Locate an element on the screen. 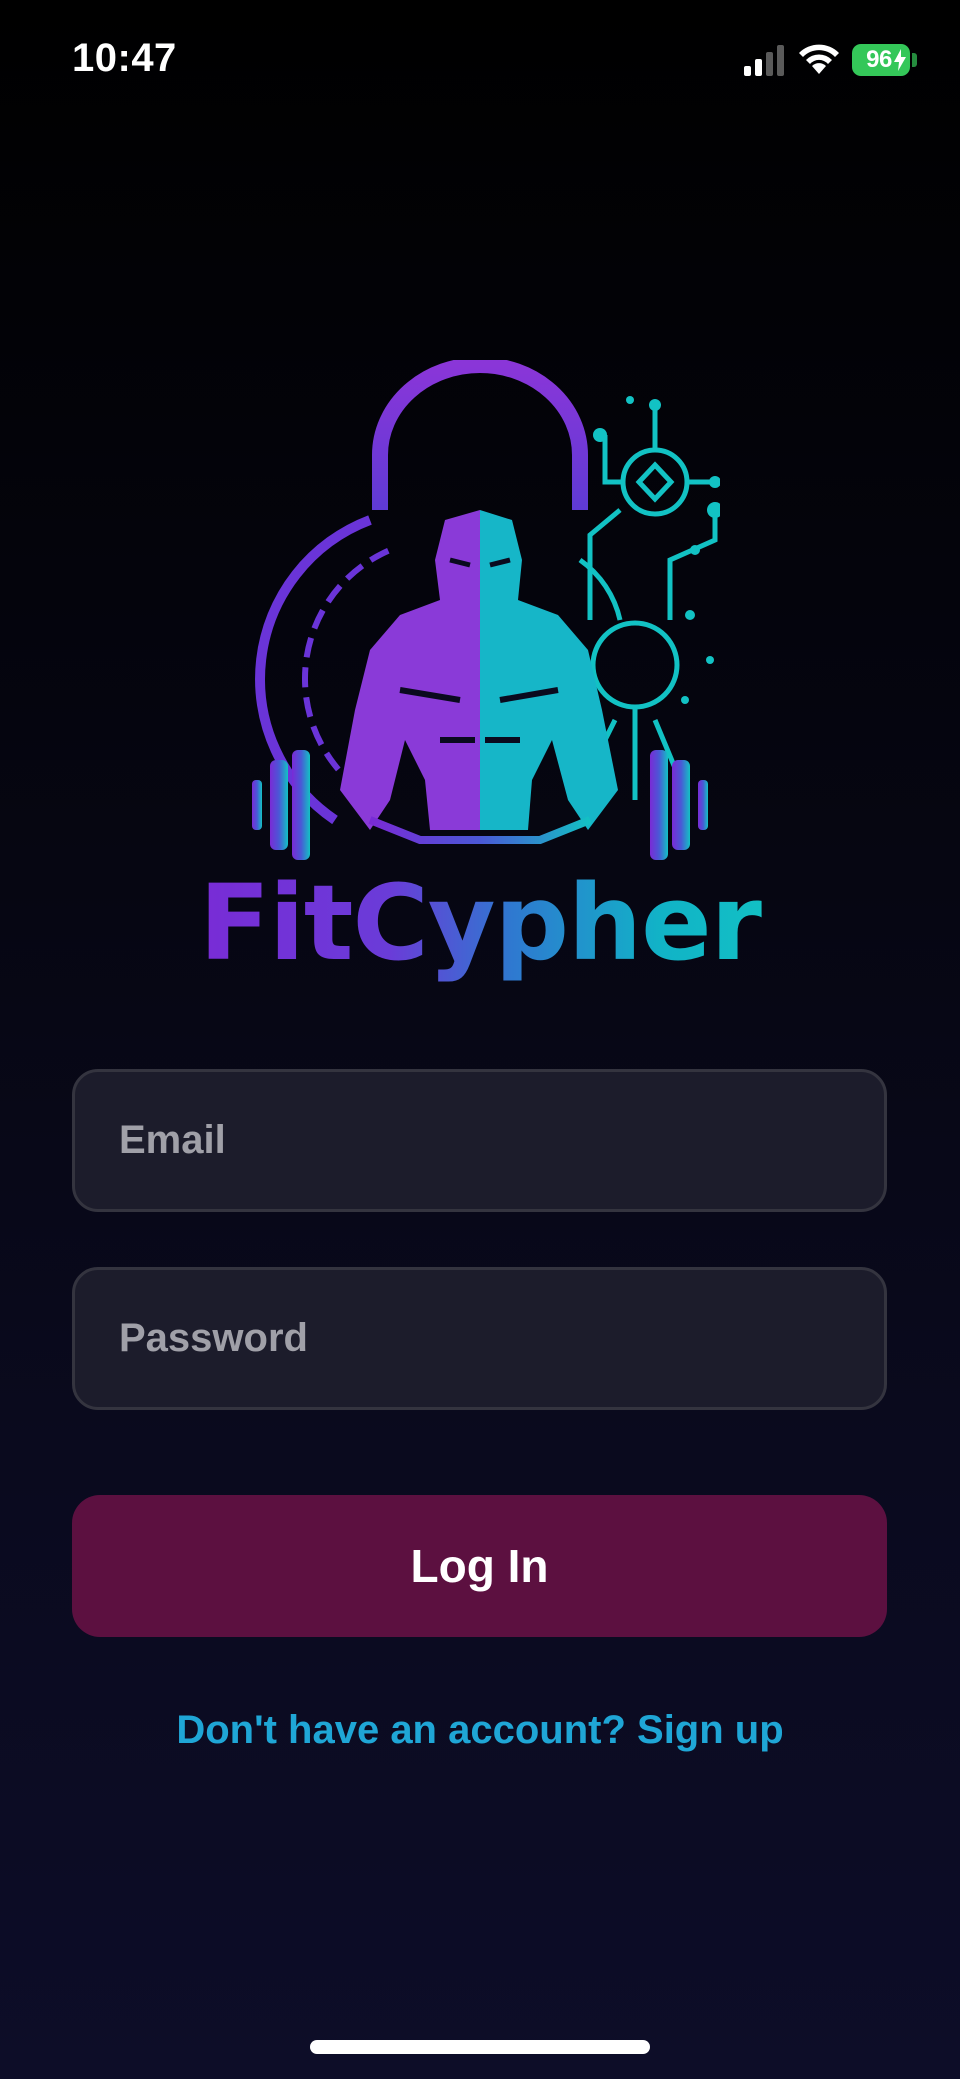 The image size is (960, 2079). login-button-label: Log In is located at coordinates (479, 1566).